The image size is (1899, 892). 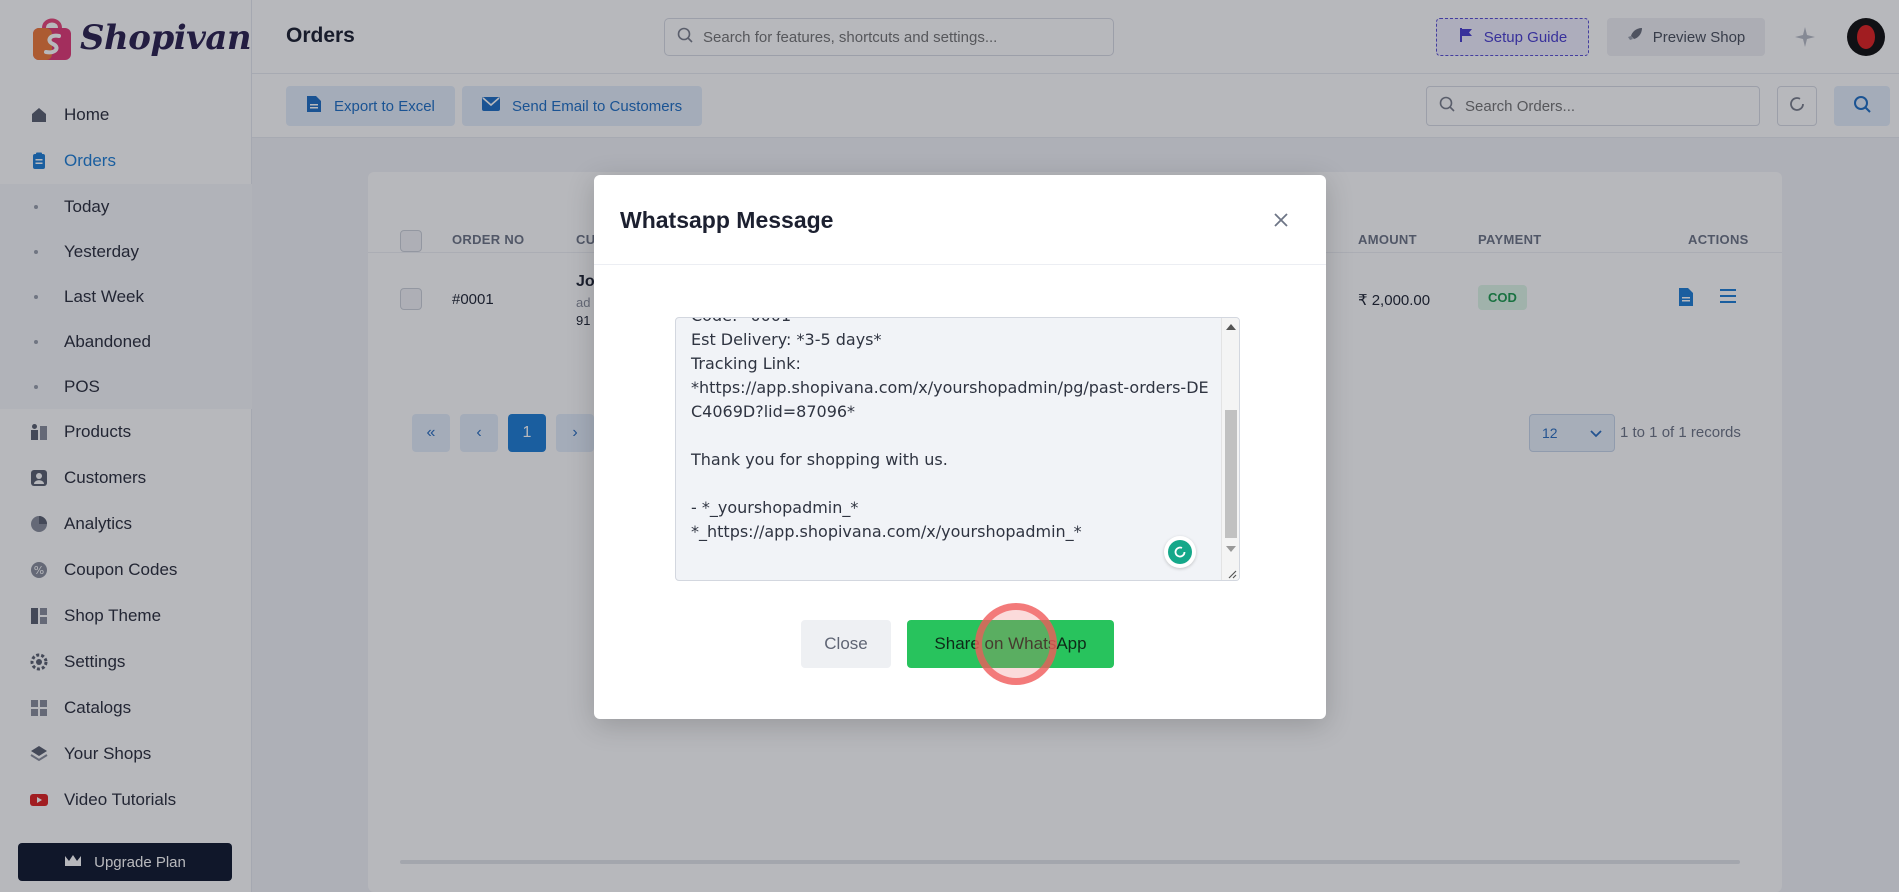 What do you see at coordinates (819, 459) in the screenshot?
I see `message-line: Thank you for shopping with us.` at bounding box center [819, 459].